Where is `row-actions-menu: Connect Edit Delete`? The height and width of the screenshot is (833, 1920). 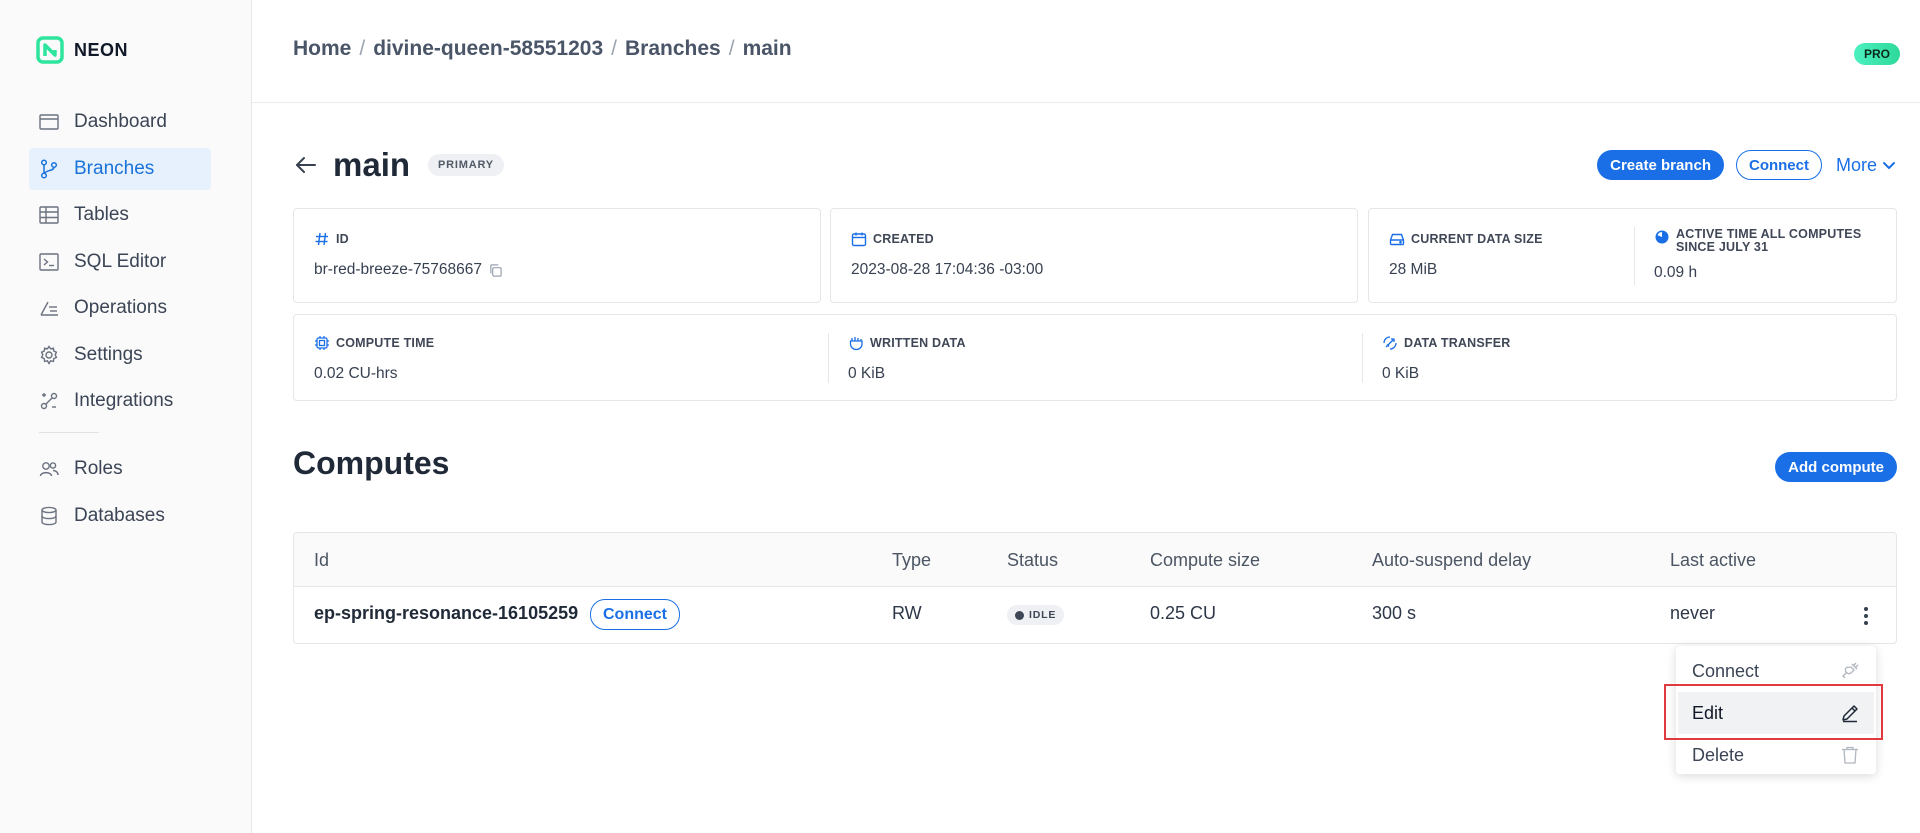 row-actions-menu: Connect Edit Delete is located at coordinates (1776, 710).